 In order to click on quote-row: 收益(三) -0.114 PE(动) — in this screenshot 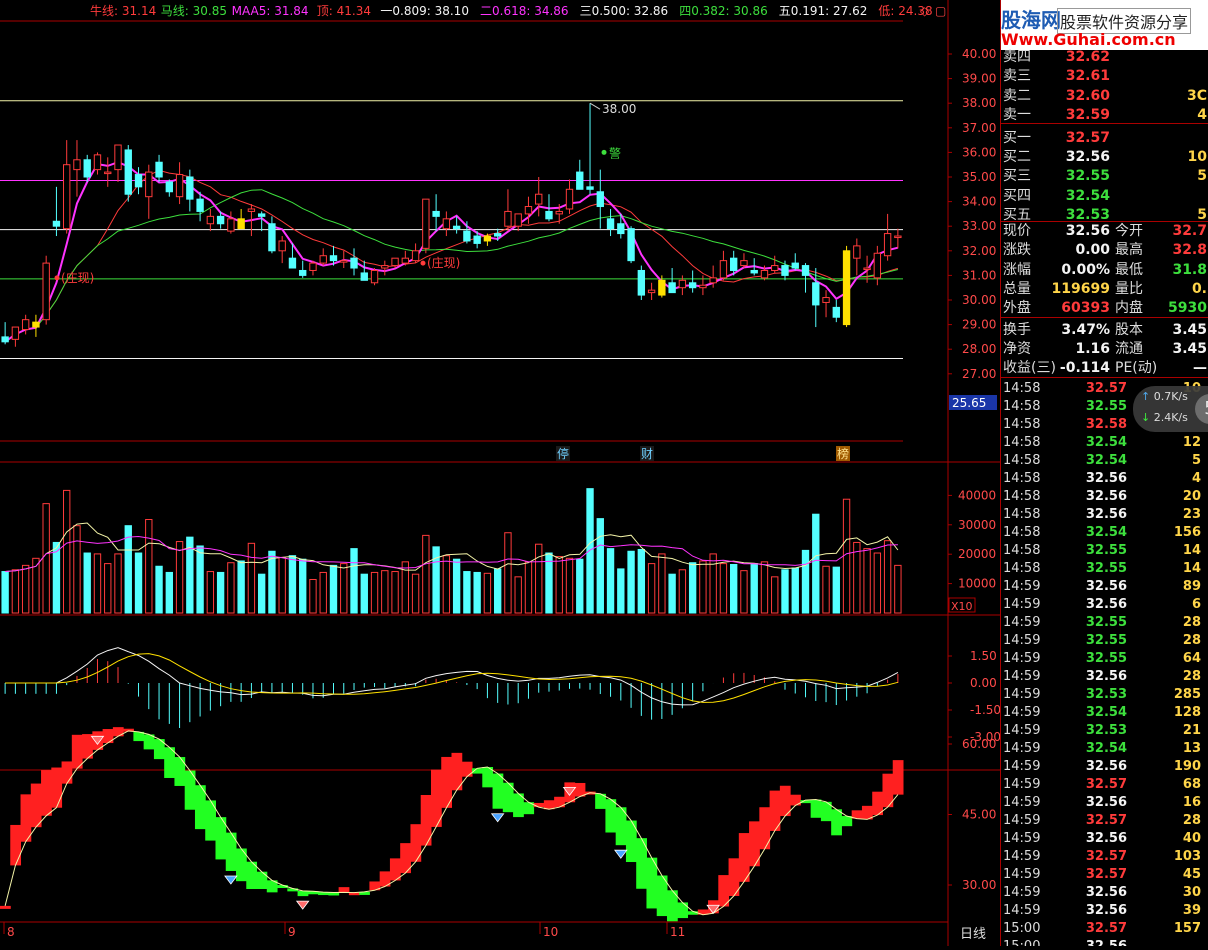, I will do `click(1104, 368)`.